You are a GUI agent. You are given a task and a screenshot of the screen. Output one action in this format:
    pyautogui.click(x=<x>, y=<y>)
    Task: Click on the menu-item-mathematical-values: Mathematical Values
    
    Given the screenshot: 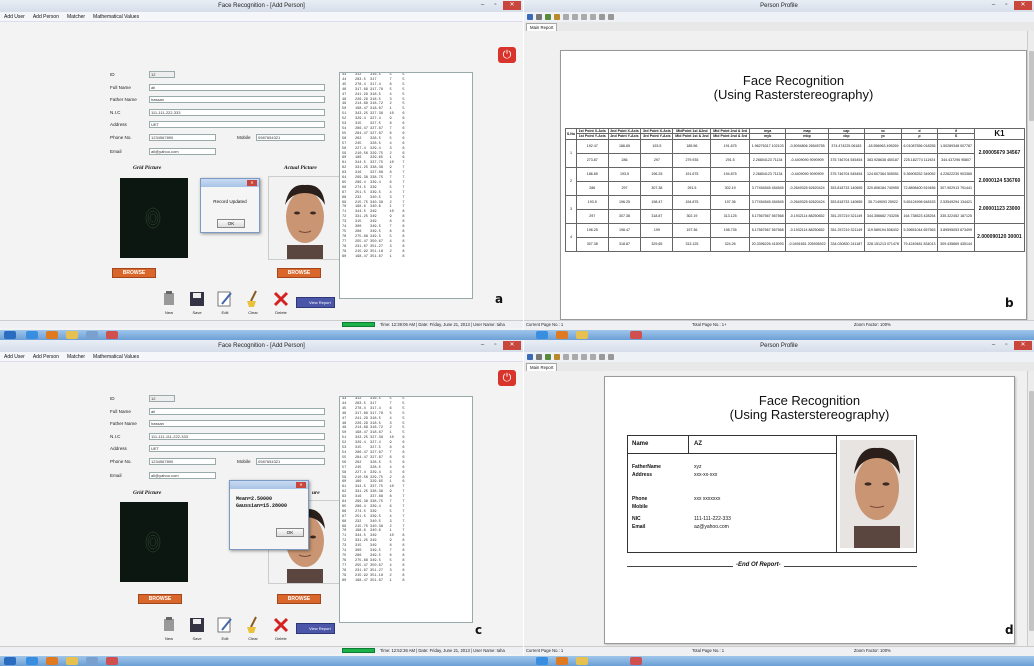 What is the action you would take?
    pyautogui.click(x=116, y=16)
    